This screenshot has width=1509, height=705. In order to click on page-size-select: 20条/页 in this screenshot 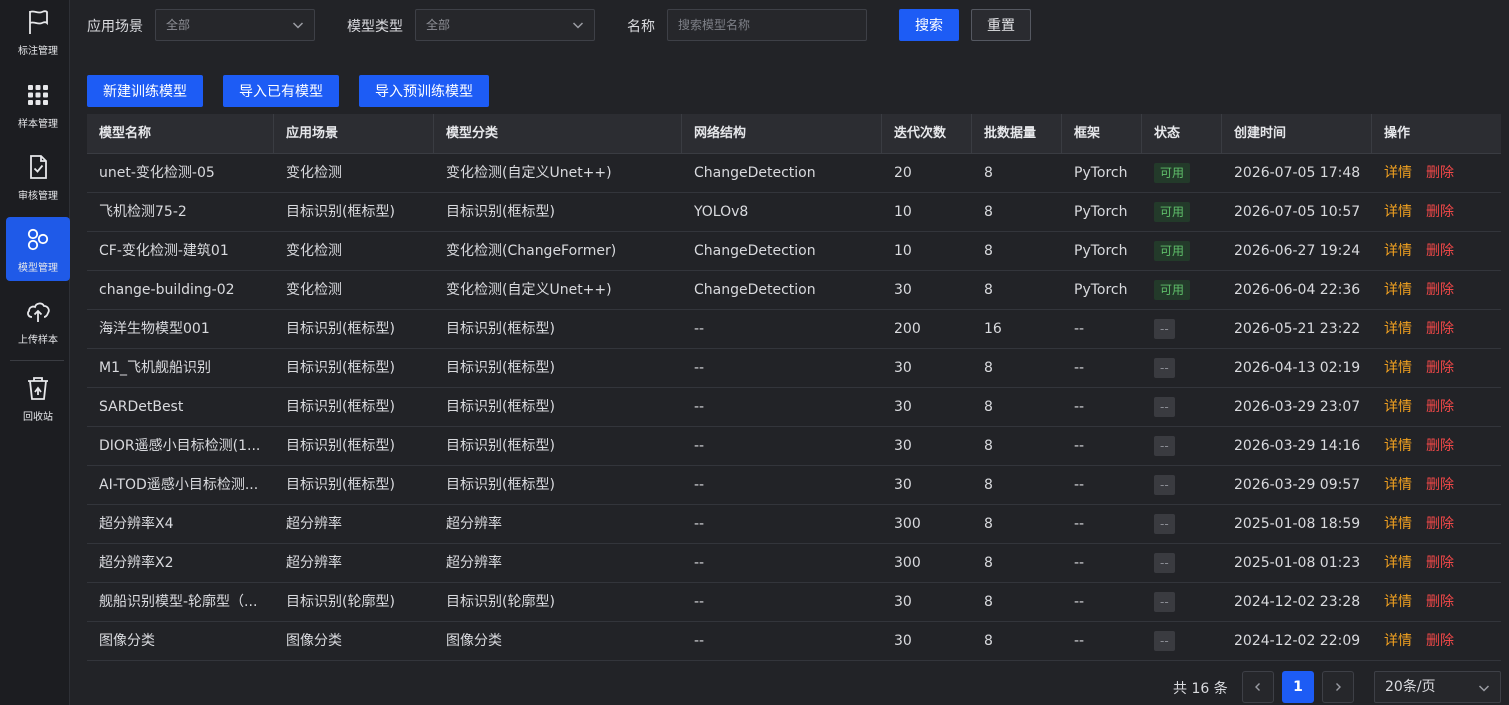, I will do `click(1437, 687)`.